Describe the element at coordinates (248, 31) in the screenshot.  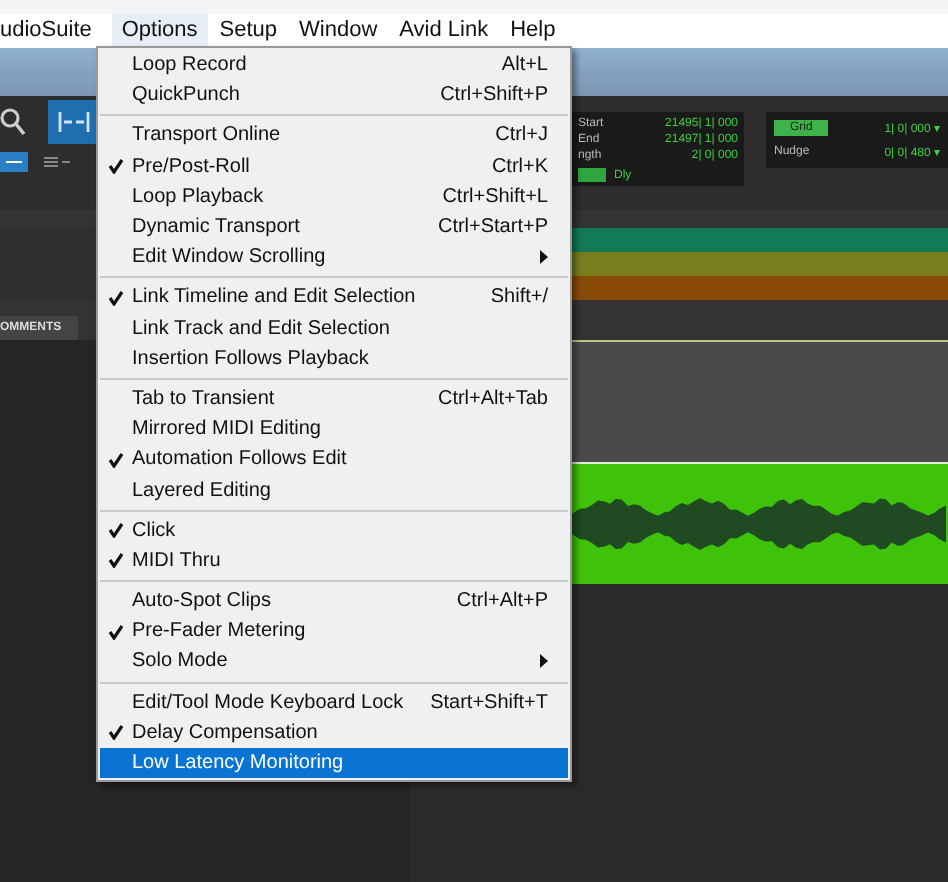
I see `menu-bar-item: Setup` at that location.